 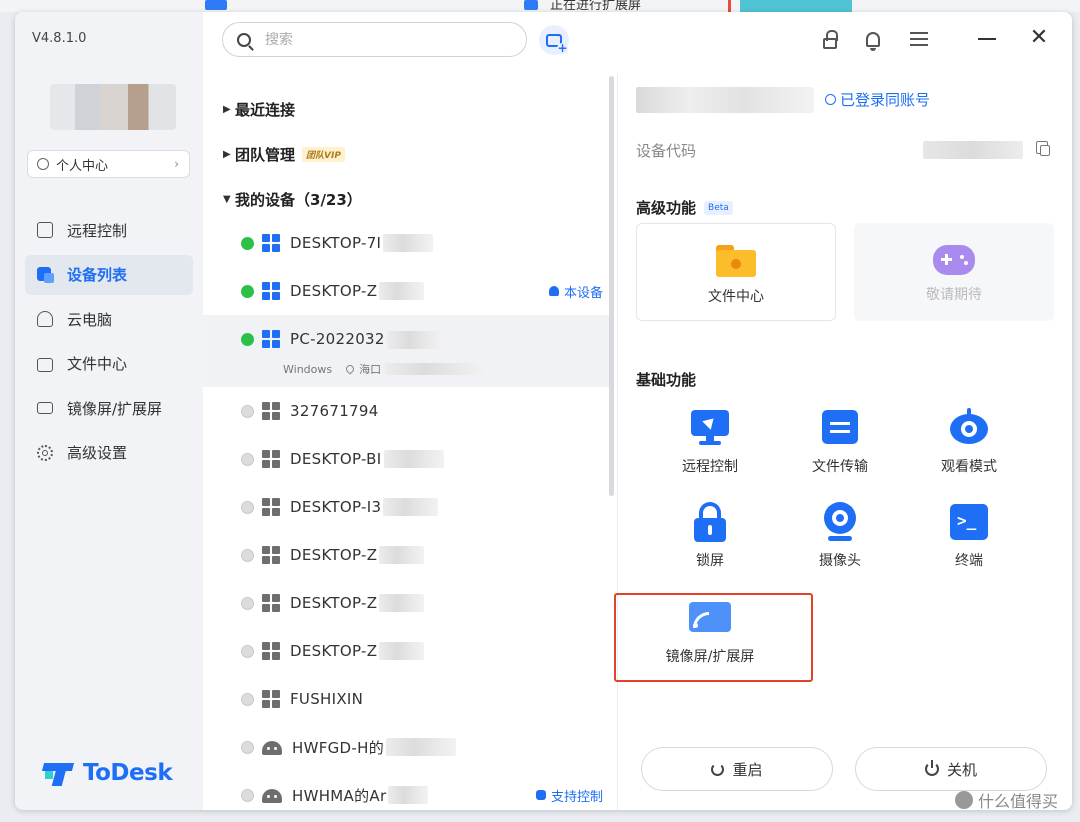 I want to click on remote-control-button: 远程控制, so click(x=710, y=448).